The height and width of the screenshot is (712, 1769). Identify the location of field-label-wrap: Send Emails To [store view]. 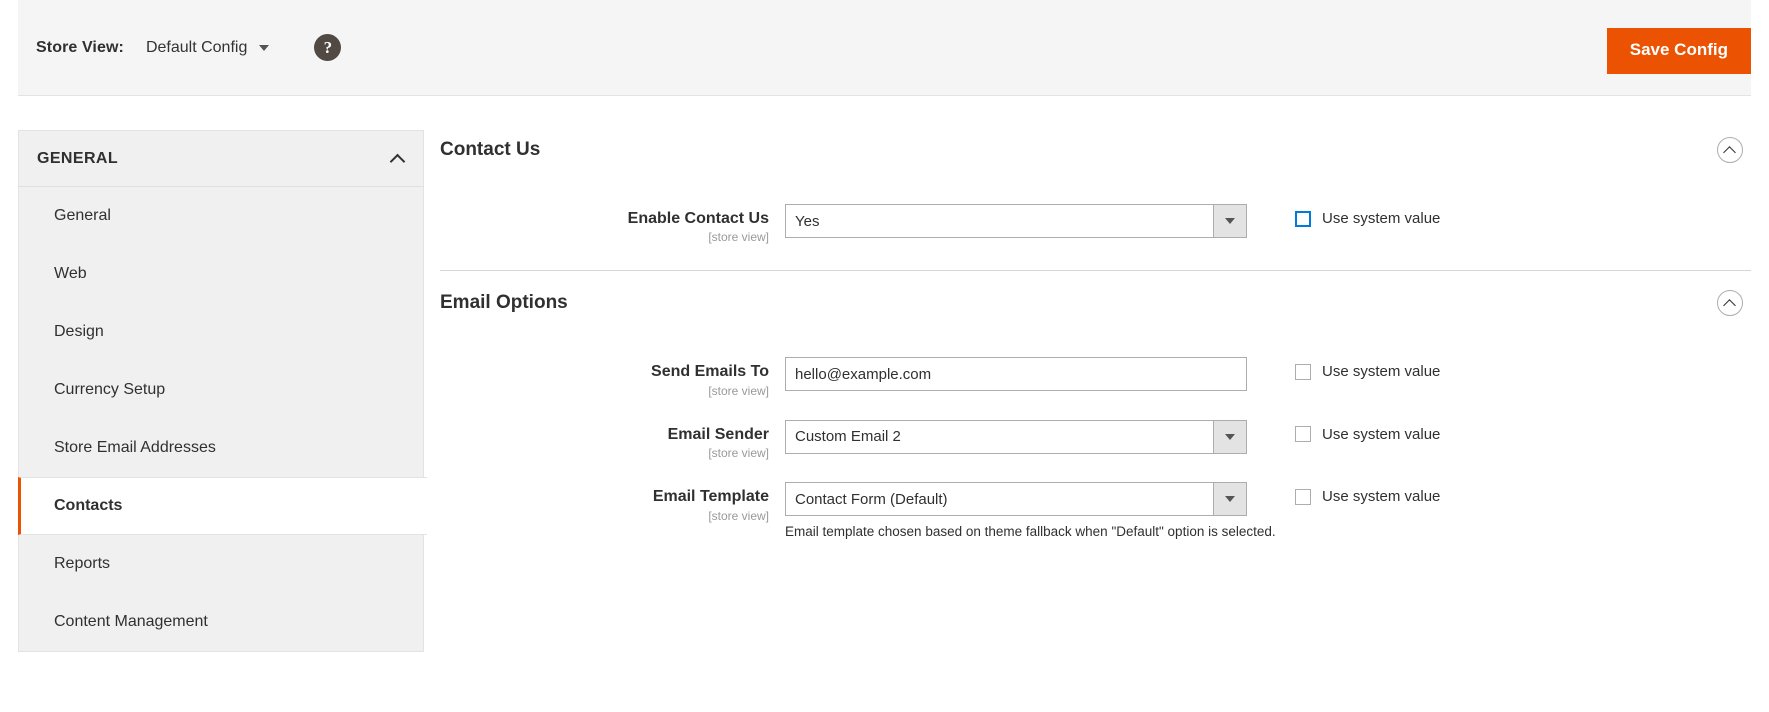
(612, 377).